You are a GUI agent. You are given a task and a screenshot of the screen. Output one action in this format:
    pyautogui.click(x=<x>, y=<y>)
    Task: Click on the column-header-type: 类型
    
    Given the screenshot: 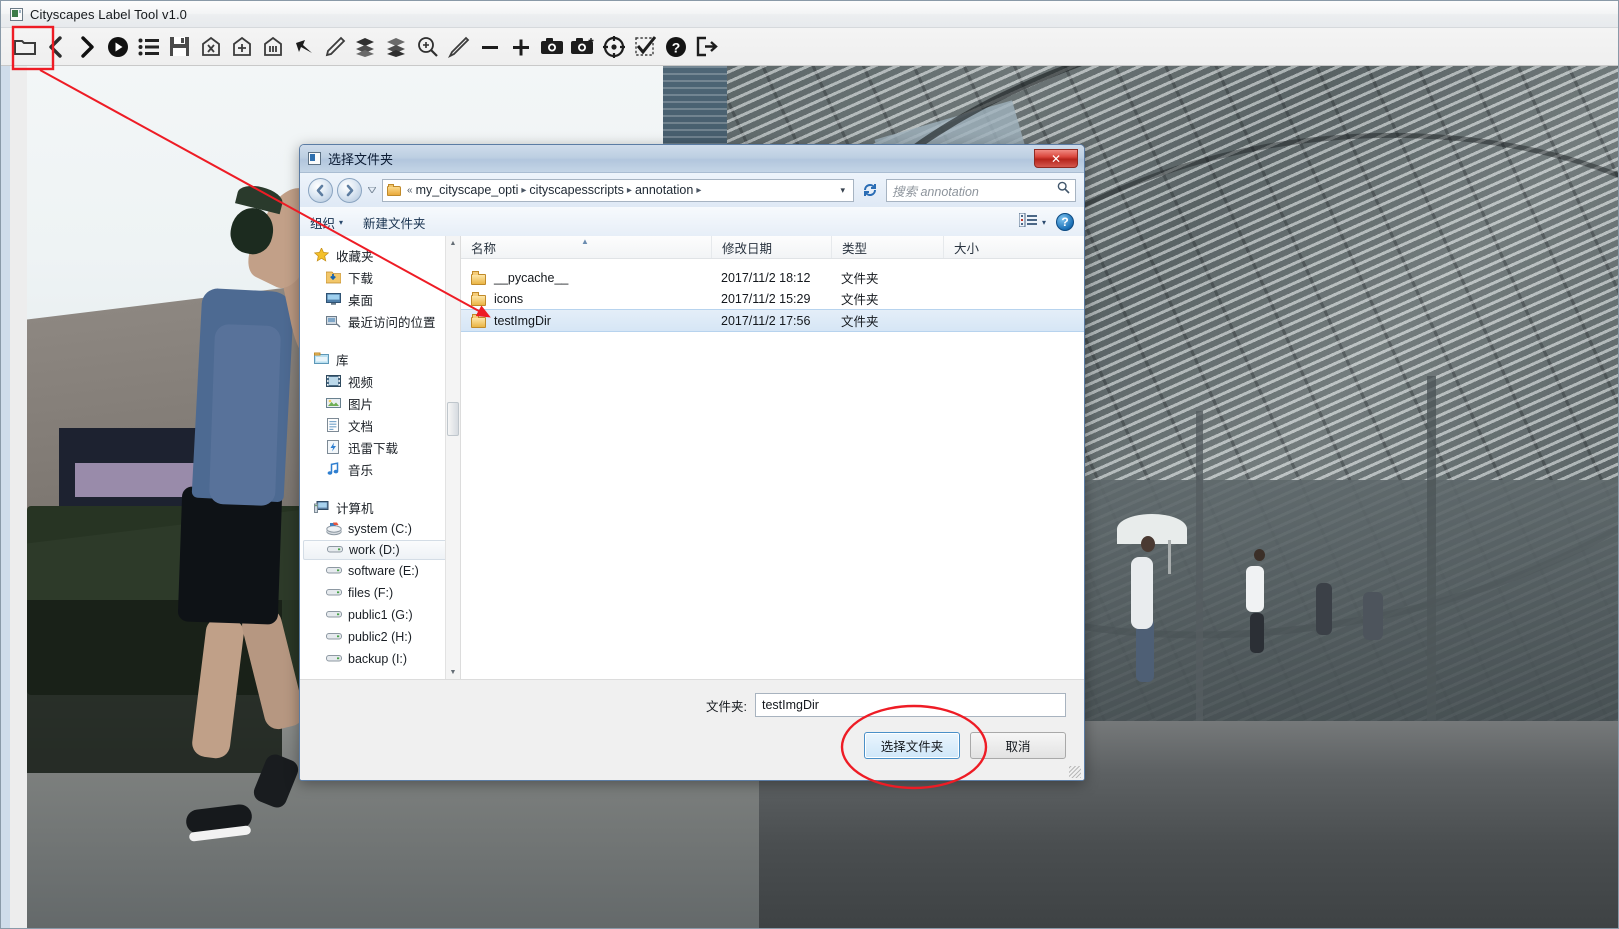 What is the action you would take?
    pyautogui.click(x=887, y=247)
    